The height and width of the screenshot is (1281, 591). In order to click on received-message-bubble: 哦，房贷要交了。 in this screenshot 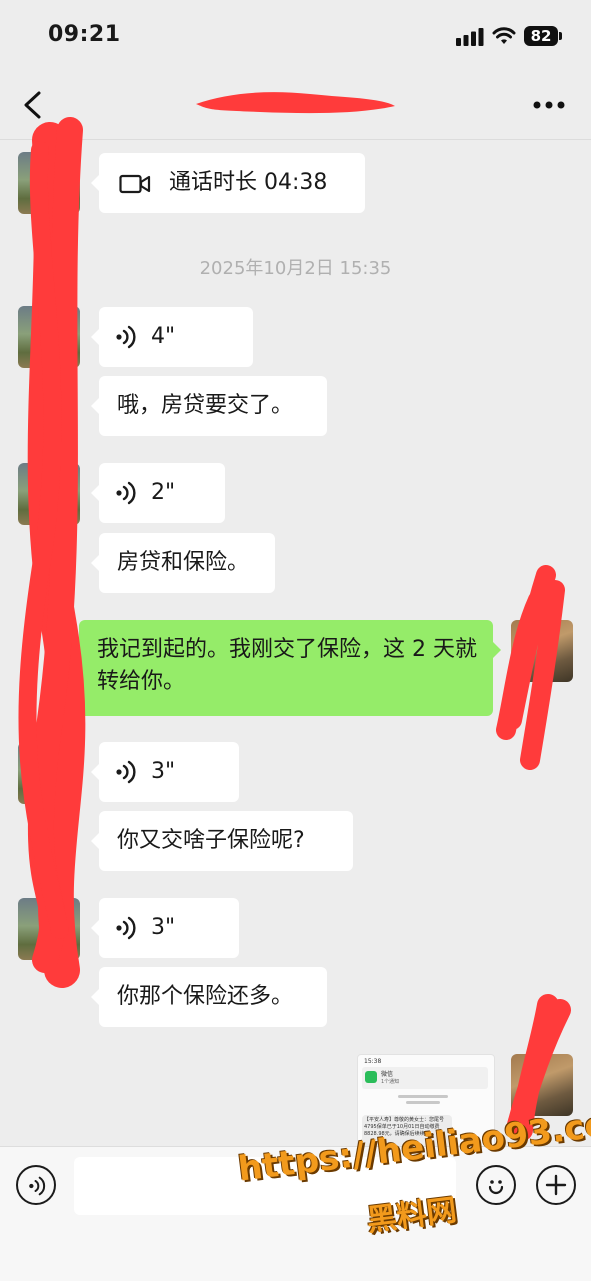, I will do `click(209, 406)`.